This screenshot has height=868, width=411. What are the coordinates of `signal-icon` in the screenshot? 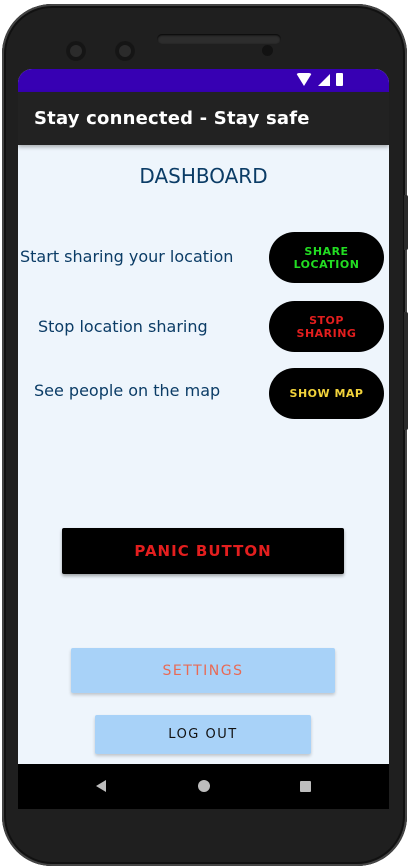 It's located at (324, 79).